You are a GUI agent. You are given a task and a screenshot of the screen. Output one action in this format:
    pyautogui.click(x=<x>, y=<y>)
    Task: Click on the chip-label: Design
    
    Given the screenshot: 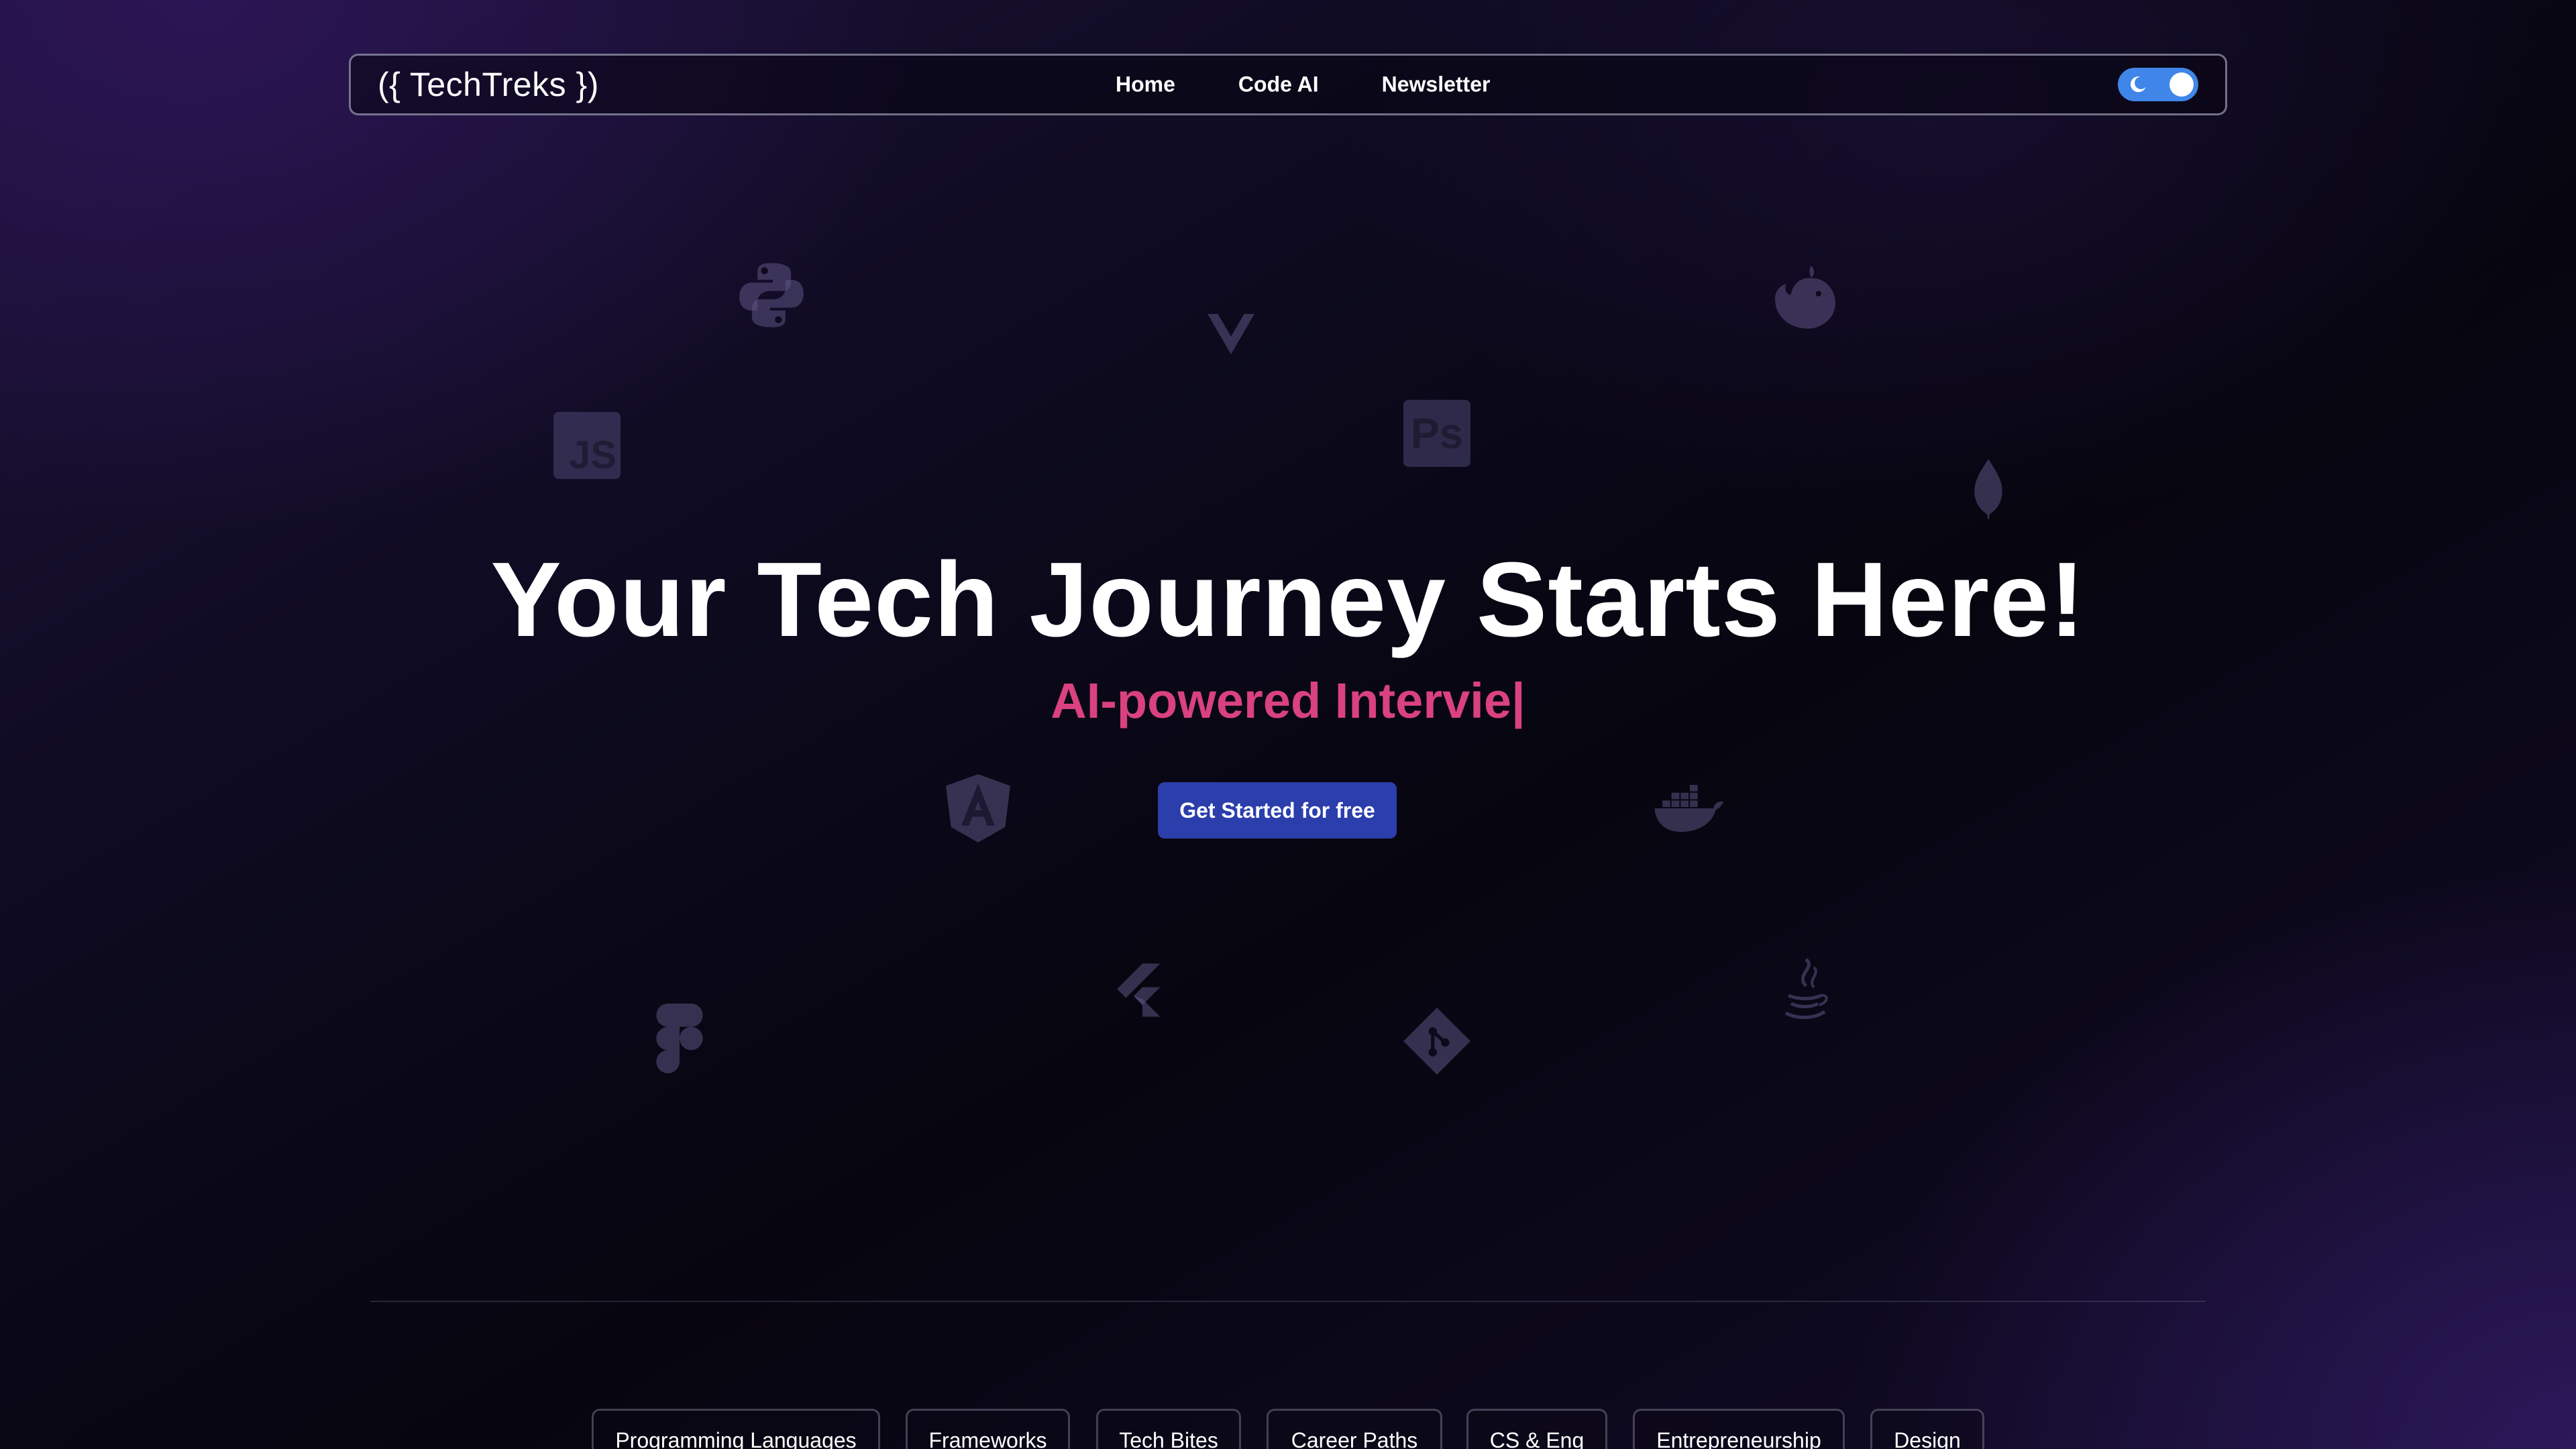 What is the action you would take?
    pyautogui.click(x=1927, y=1438)
    